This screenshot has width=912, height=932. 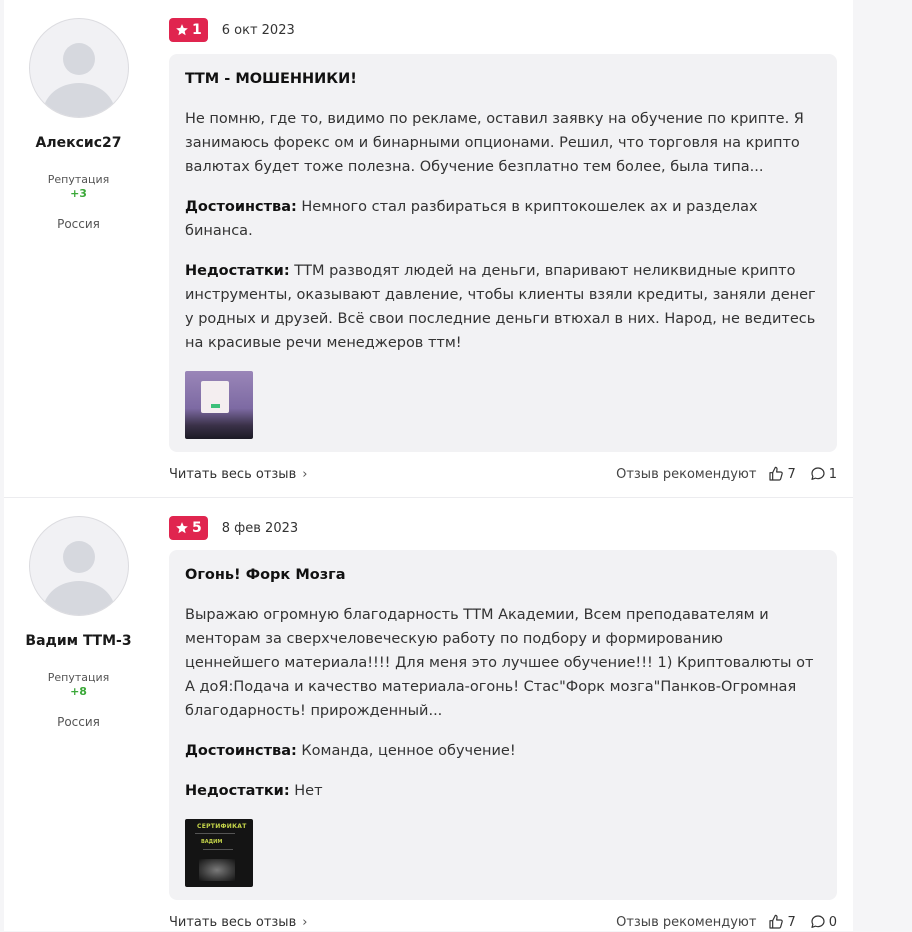 What do you see at coordinates (78, 691) in the screenshot?
I see `reputation-value: +8` at bounding box center [78, 691].